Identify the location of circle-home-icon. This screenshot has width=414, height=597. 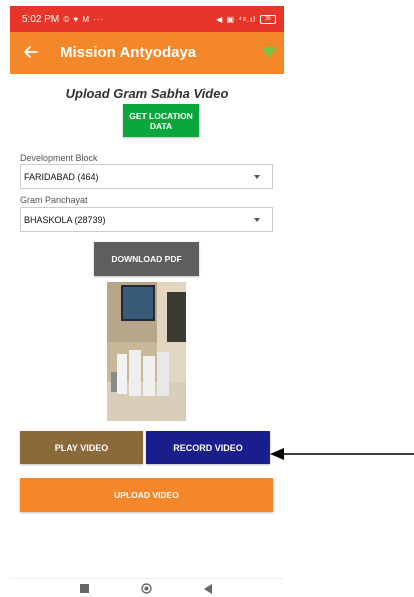
(146, 588).